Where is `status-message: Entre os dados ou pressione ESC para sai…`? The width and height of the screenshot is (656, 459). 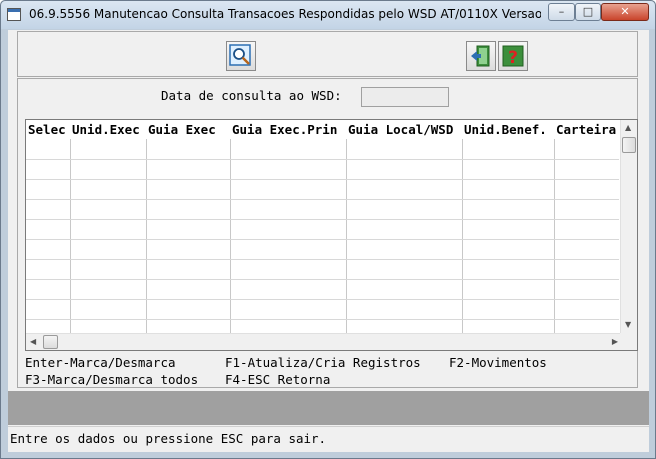 status-message: Entre os dados ou pressione ESC para sai… is located at coordinates (168, 438).